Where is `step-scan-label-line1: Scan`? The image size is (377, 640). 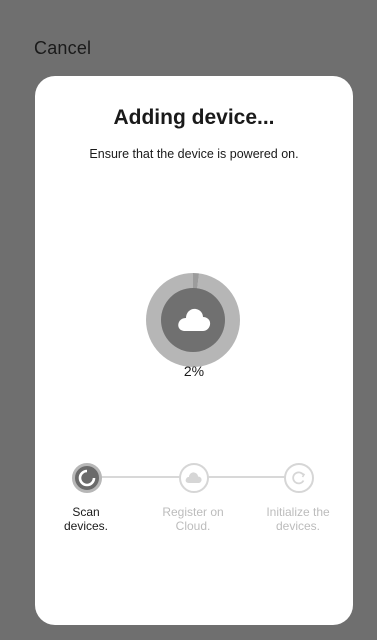 step-scan-label-line1: Scan is located at coordinates (86, 512).